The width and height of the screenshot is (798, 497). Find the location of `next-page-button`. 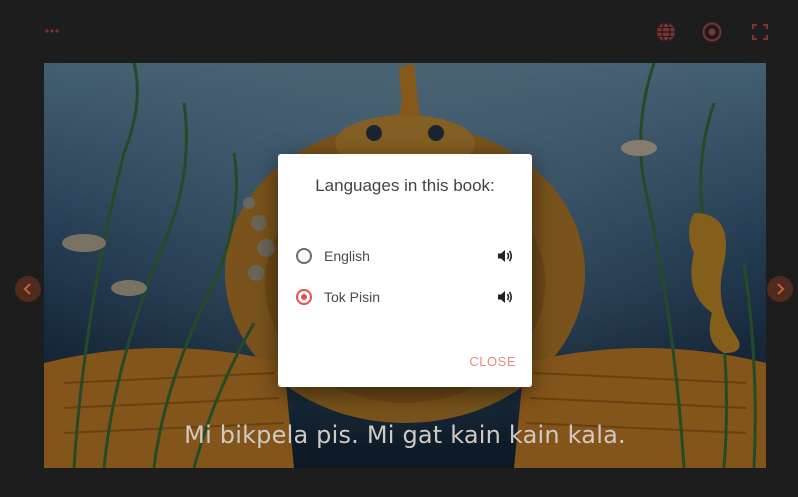

next-page-button is located at coordinates (780, 289).